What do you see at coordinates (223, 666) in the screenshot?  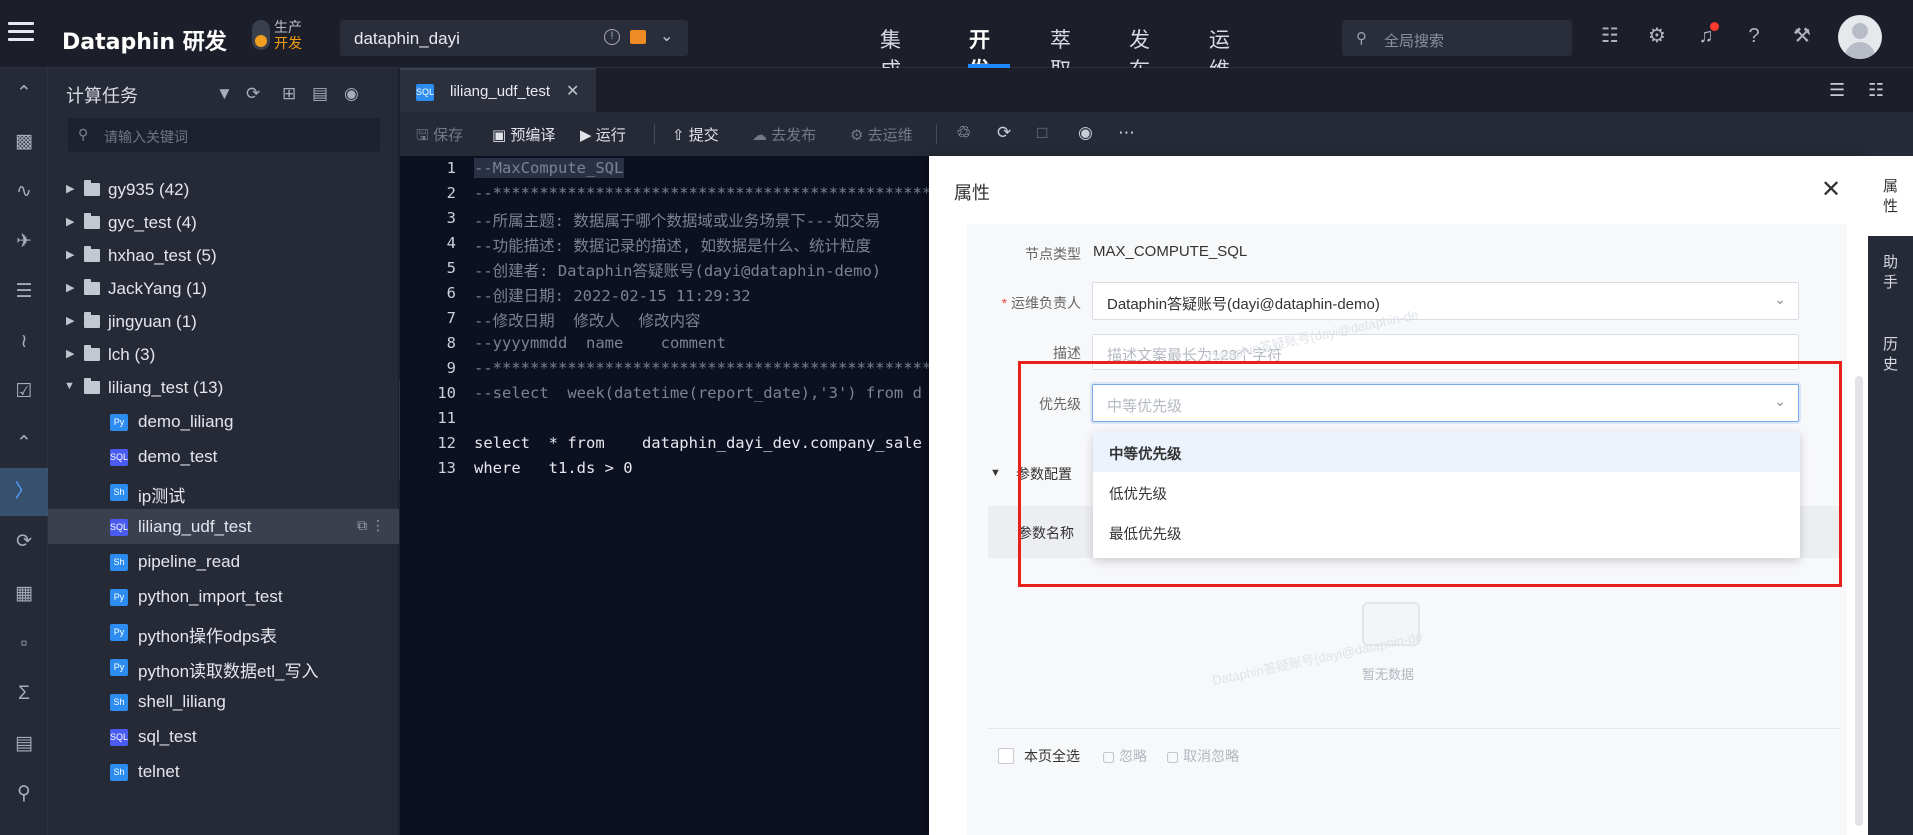 I see `tree-file: Py python读取数据etl_写入` at bounding box center [223, 666].